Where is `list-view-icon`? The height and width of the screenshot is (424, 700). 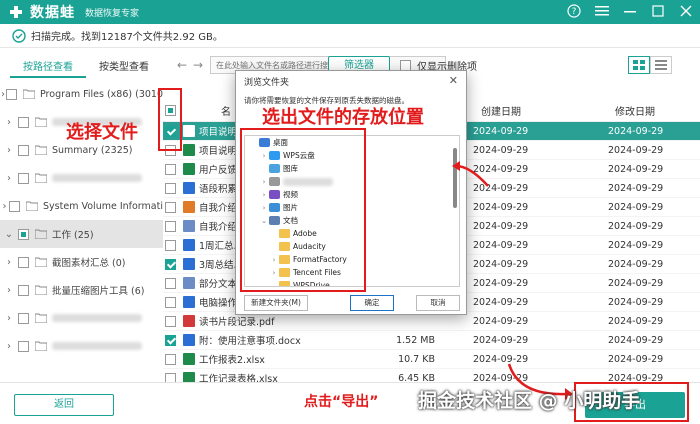
list-view-icon is located at coordinates (661, 65).